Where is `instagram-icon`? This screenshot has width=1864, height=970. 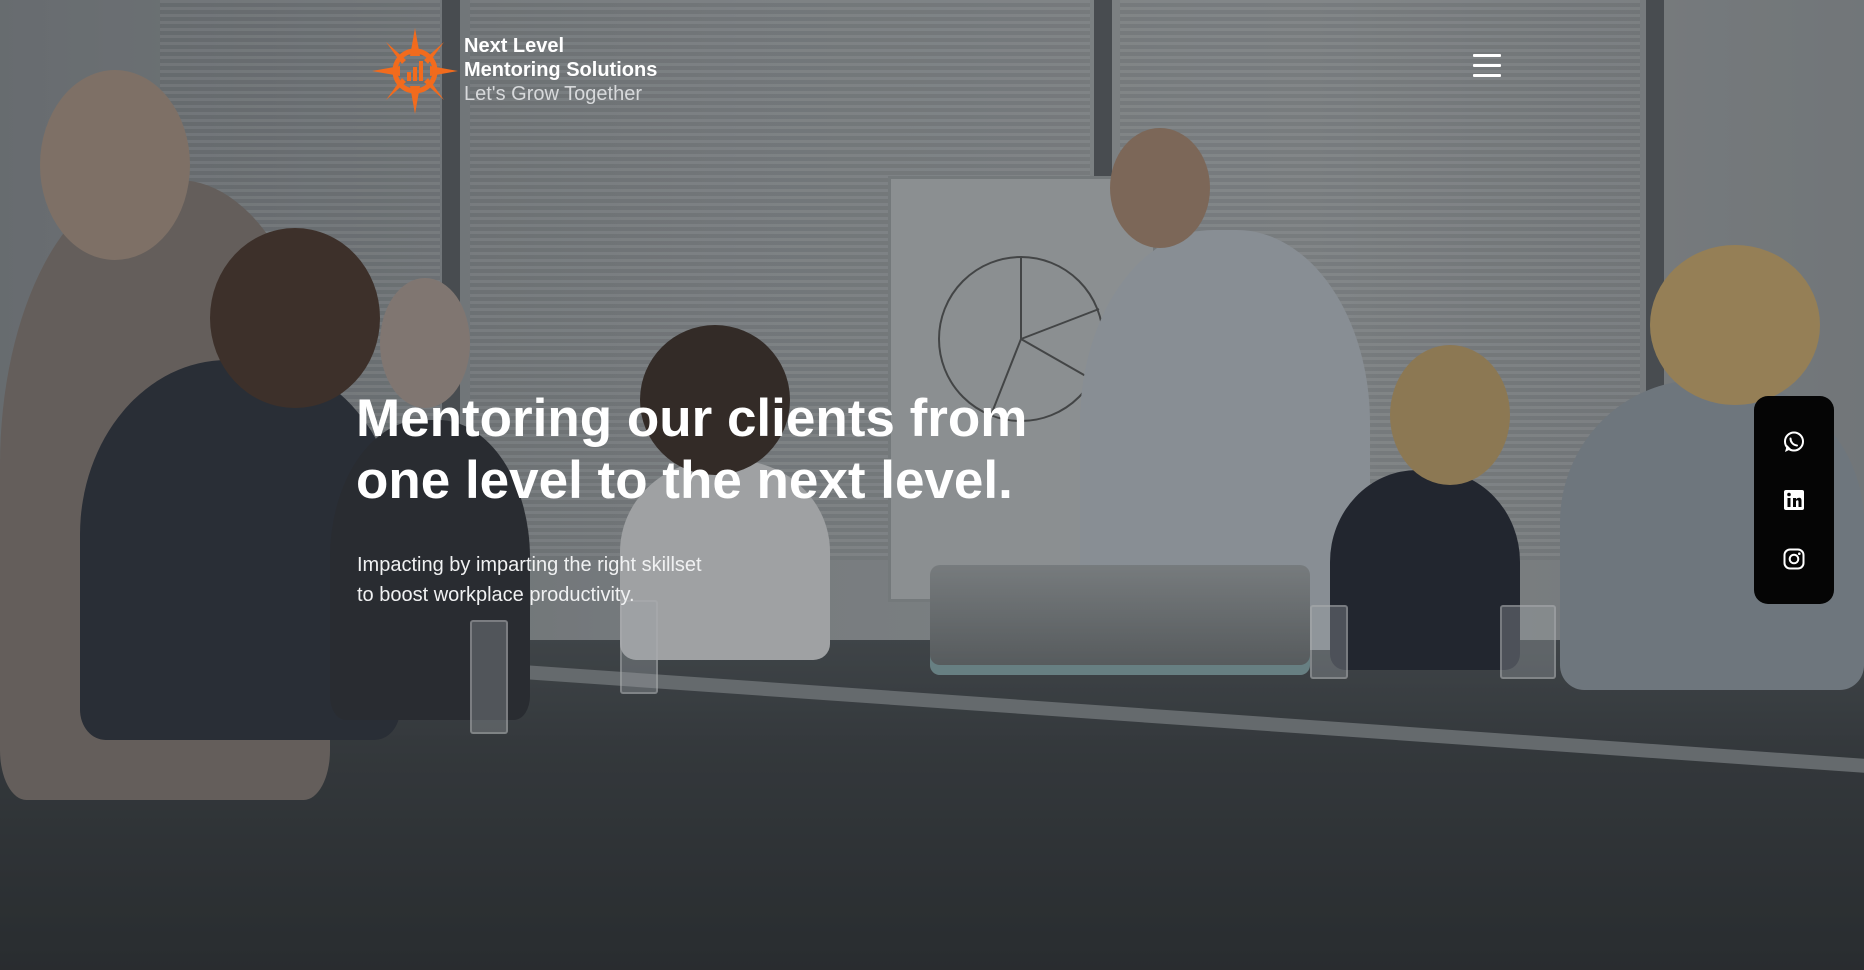 instagram-icon is located at coordinates (1794, 559).